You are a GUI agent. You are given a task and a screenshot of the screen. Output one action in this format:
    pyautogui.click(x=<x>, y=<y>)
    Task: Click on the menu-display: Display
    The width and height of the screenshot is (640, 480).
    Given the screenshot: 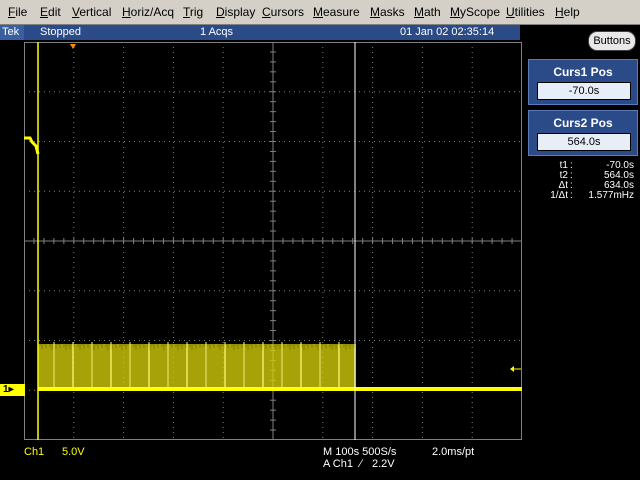 What is the action you would take?
    pyautogui.click(x=235, y=12)
    